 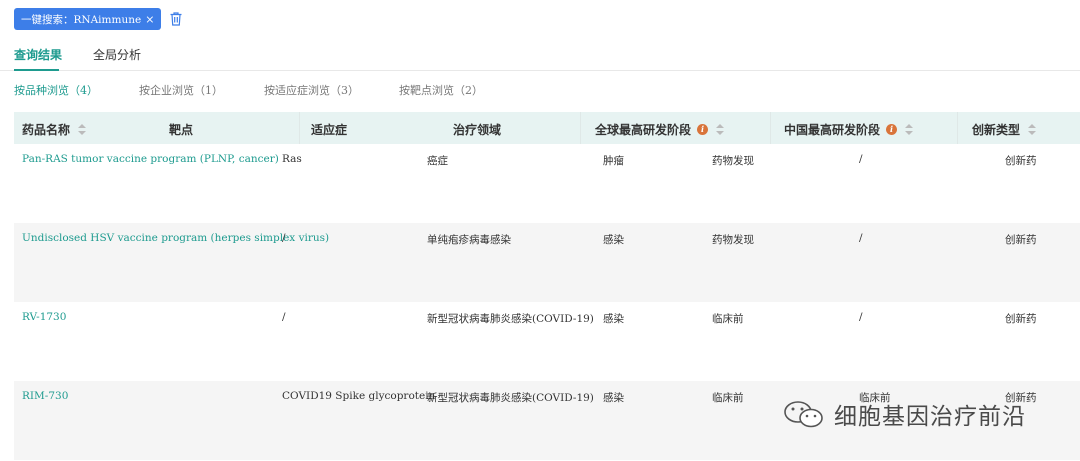 What do you see at coordinates (832, 130) in the screenshot?
I see `col-header-label: 中国最高研发阶段` at bounding box center [832, 130].